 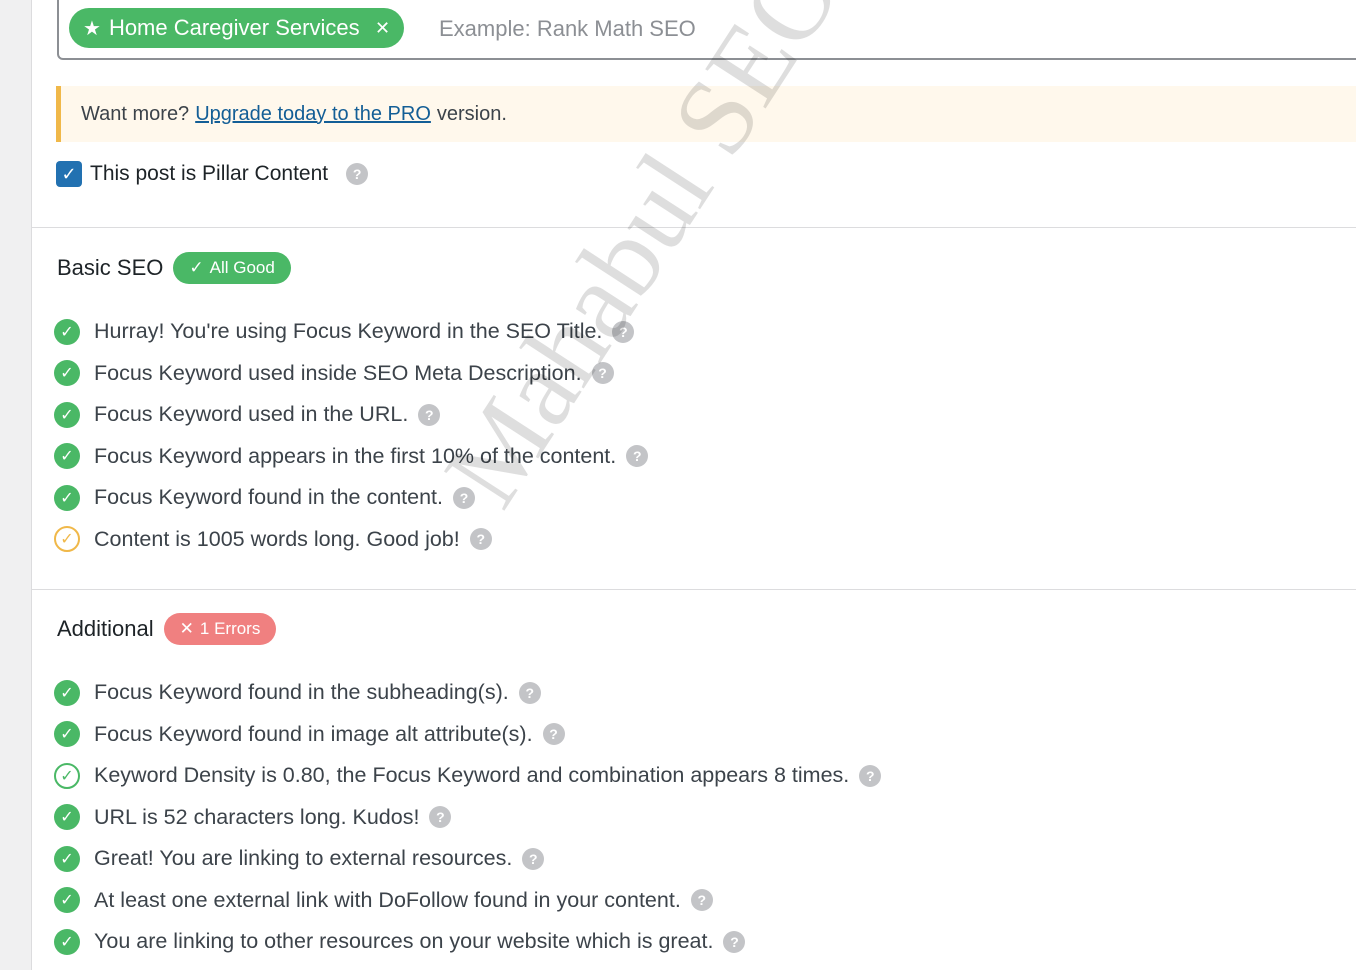 I want to click on status-badge: ✓ All Good, so click(x=232, y=268).